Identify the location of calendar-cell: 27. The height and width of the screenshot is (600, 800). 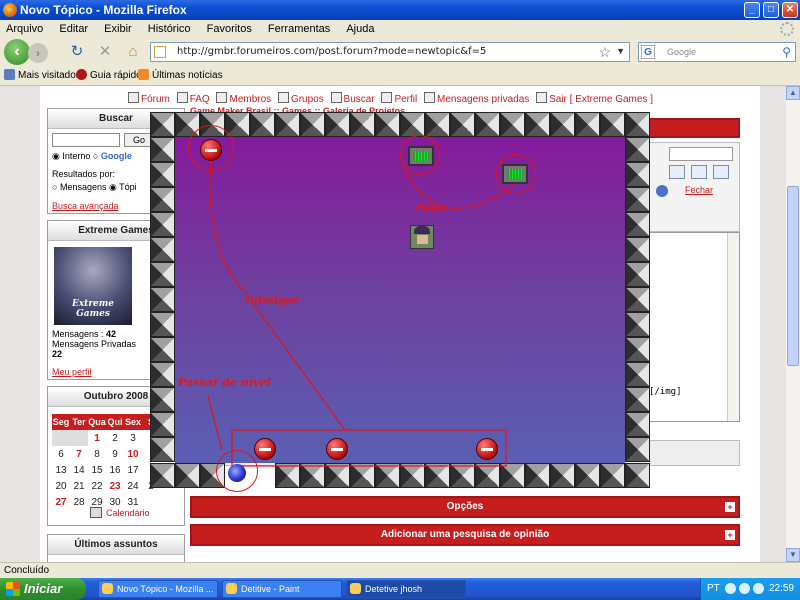
(61, 502).